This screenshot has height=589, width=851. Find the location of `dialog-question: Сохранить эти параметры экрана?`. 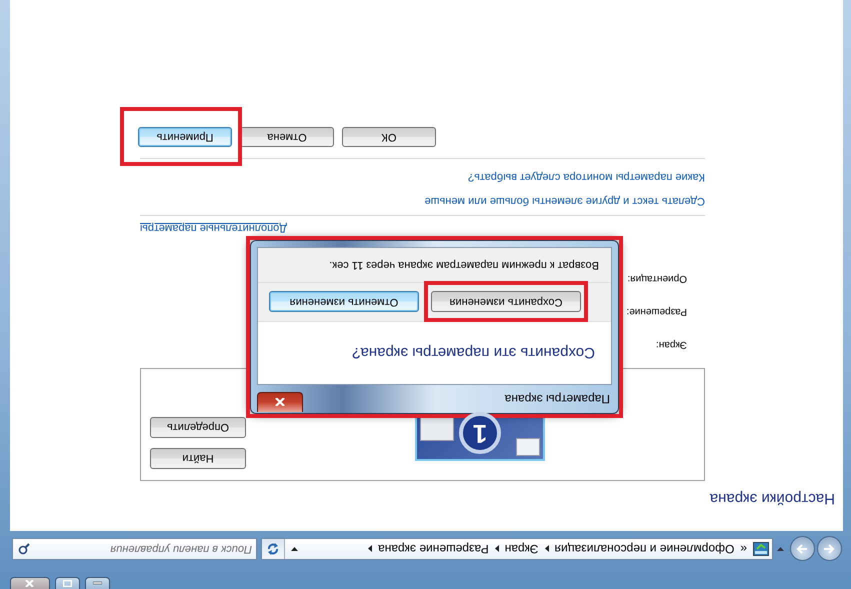

dialog-question: Сохранить эти параметры экрана? is located at coordinates (473, 353).